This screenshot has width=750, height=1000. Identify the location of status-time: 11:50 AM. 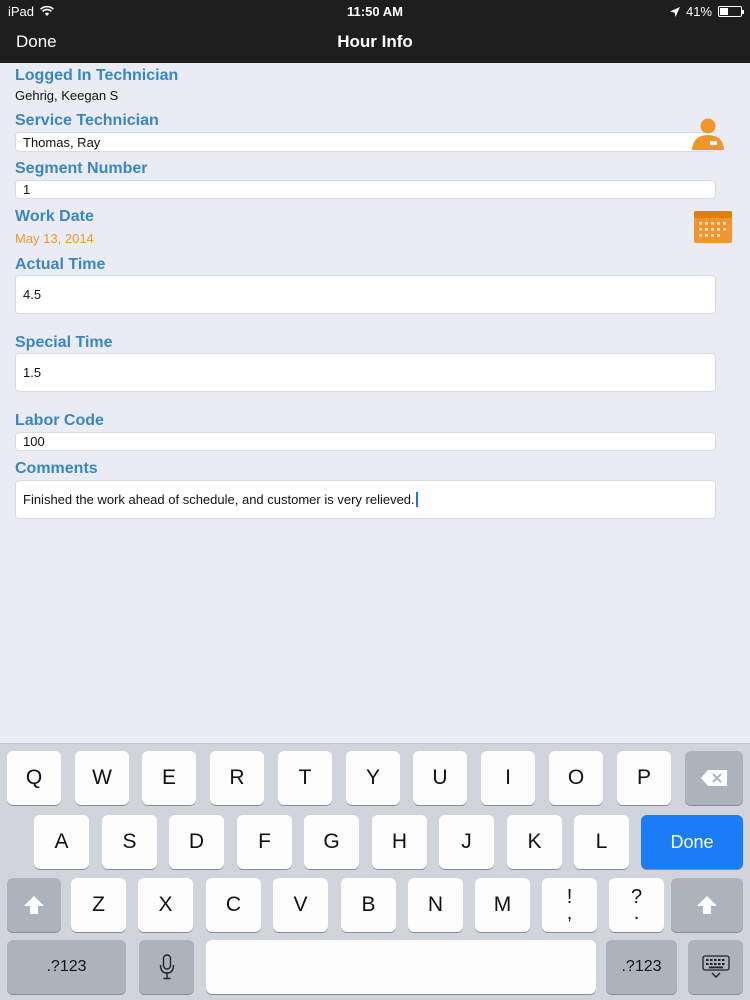
(375, 11).